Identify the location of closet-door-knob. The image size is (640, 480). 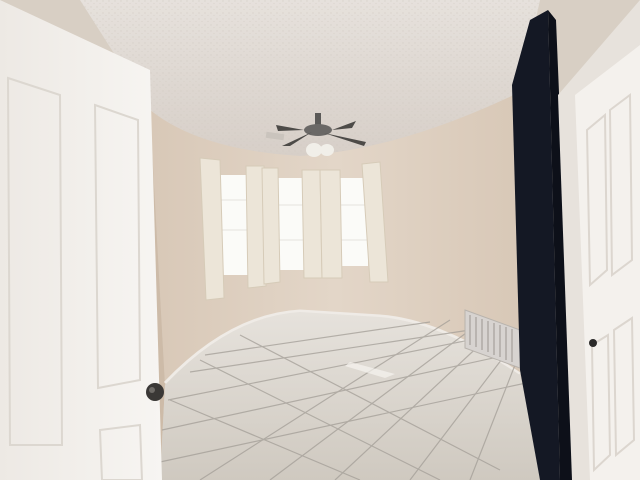
(593, 343).